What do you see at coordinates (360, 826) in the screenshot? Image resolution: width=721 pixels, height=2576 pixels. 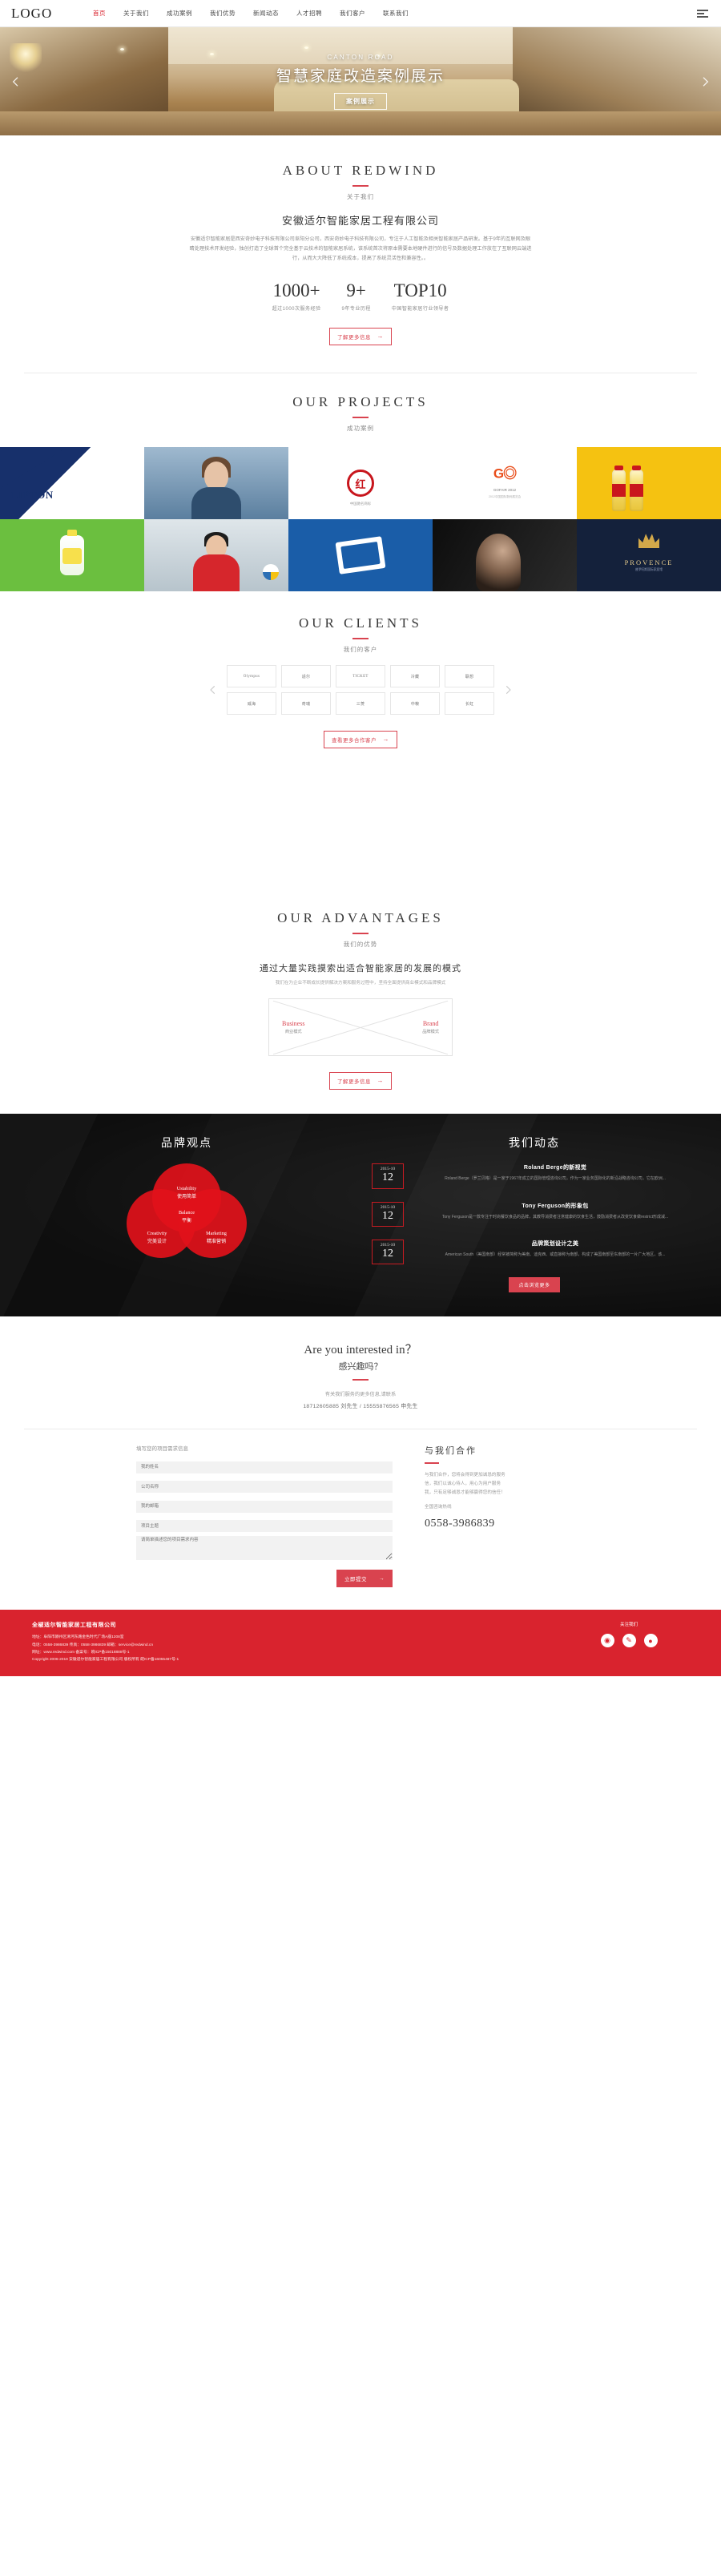 I see `spacer` at bounding box center [360, 826].